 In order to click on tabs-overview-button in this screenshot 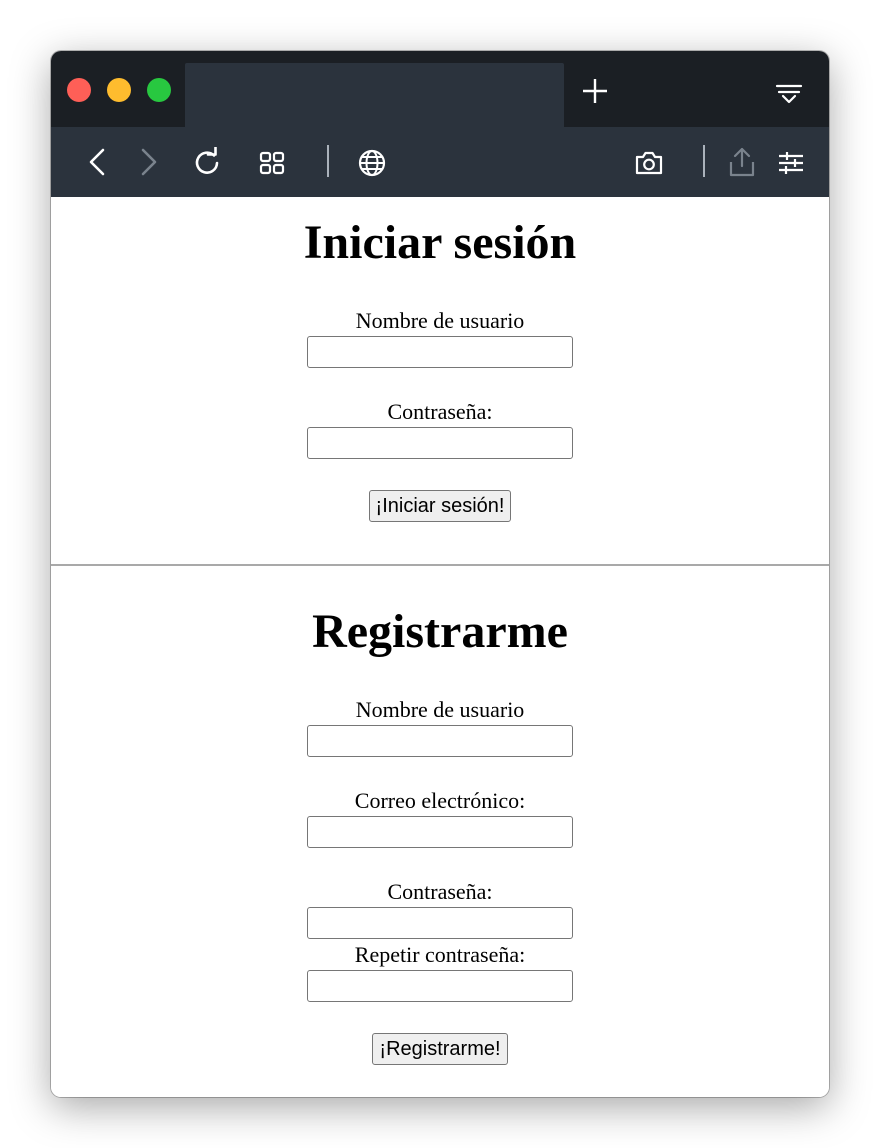, I will do `click(272, 163)`.